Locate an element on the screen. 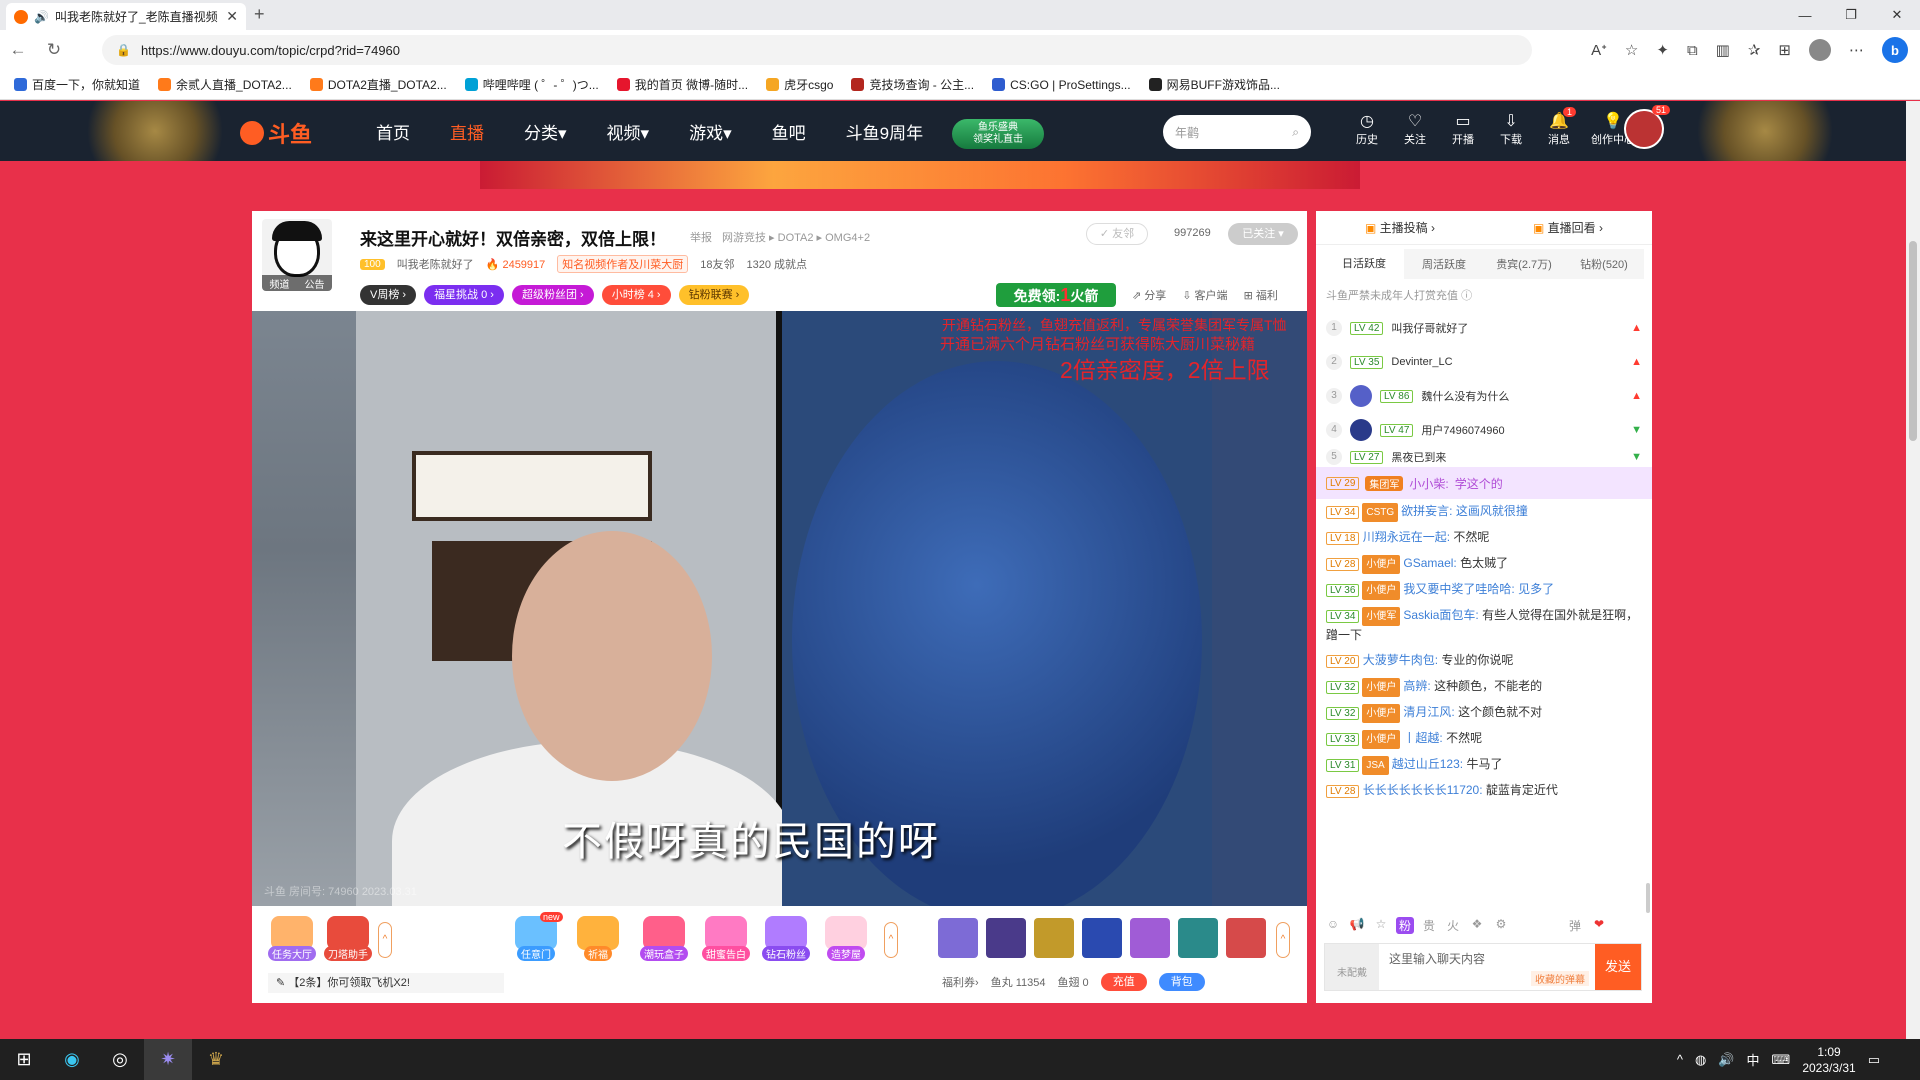  tab-diamond-fans: 钻粉(520) is located at coordinates (1604, 264).